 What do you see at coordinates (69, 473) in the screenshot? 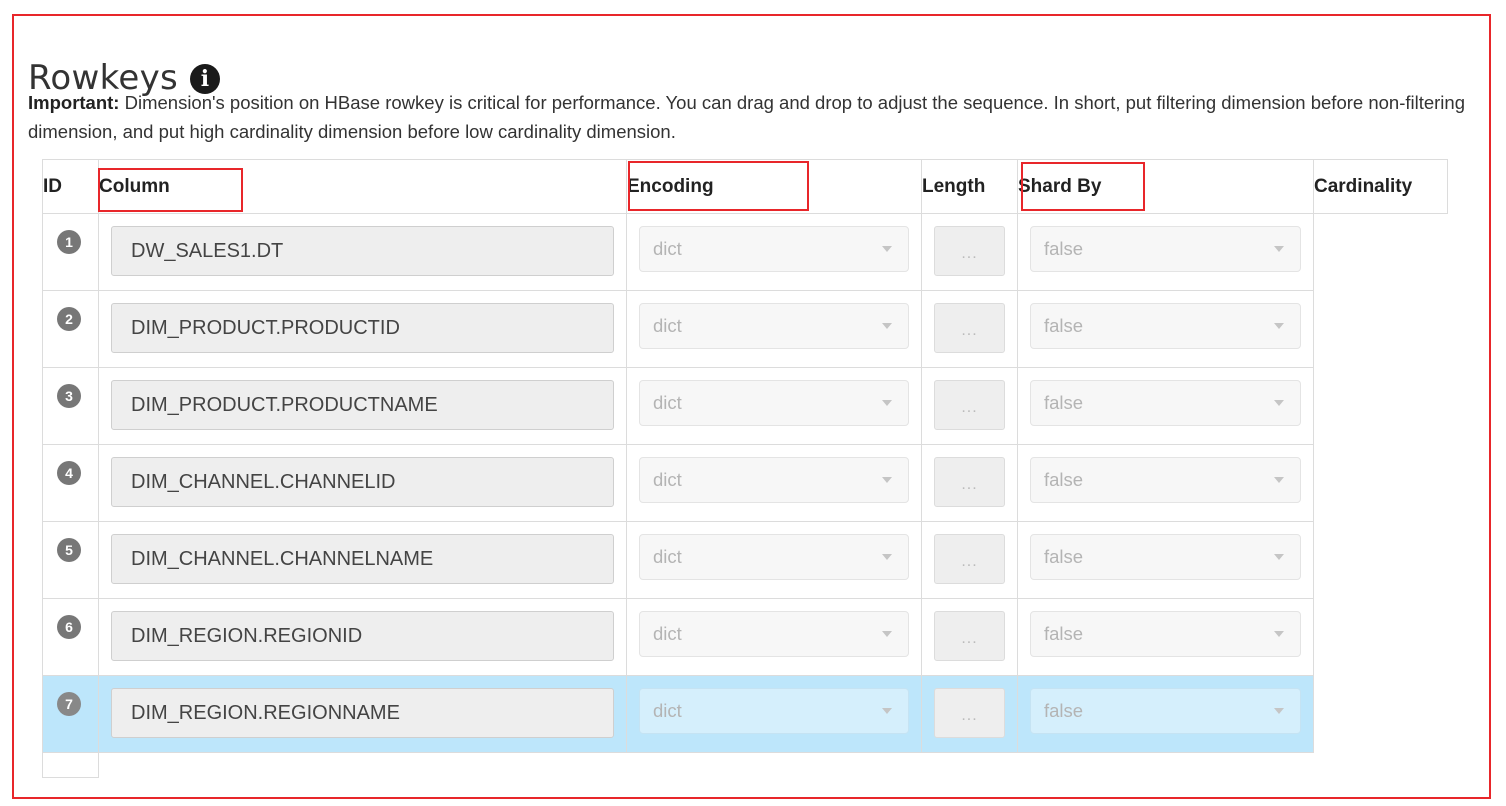
I see `row-number-badge: 4` at bounding box center [69, 473].